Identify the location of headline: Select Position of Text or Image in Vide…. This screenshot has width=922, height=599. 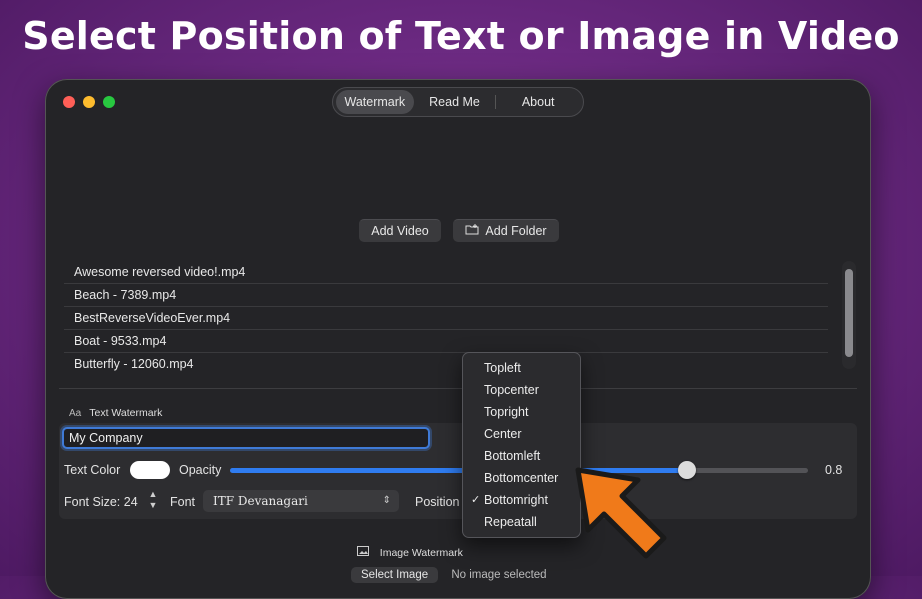
(461, 36).